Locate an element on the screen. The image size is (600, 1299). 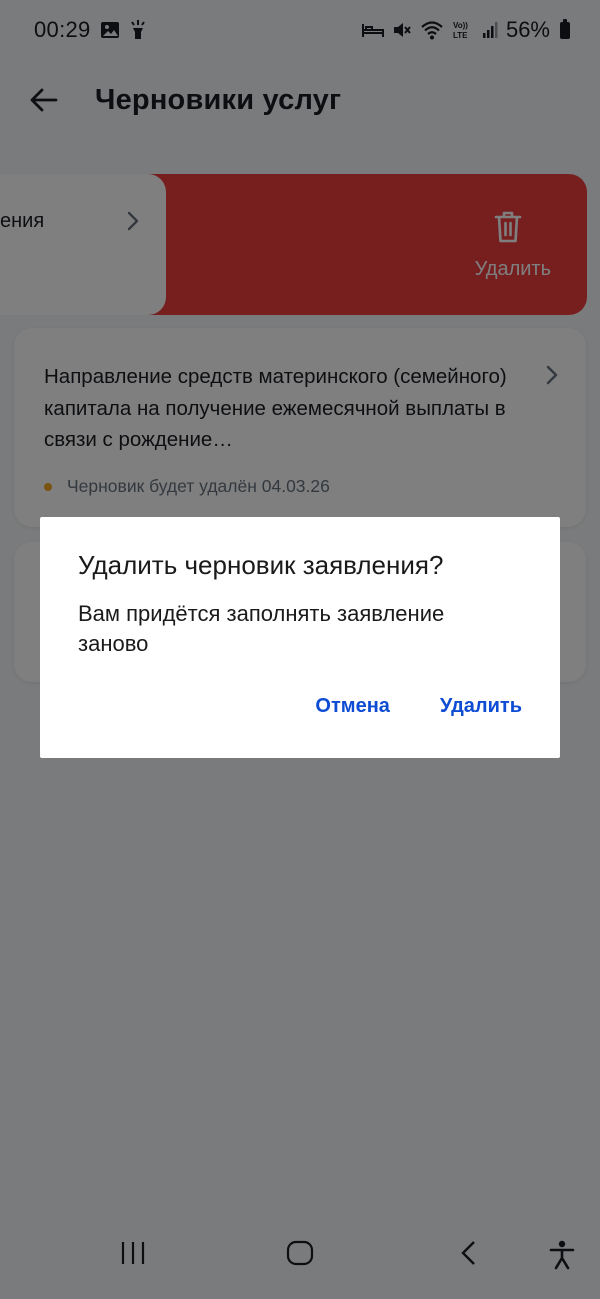
dialog-title: Удалить черновик заявления? is located at coordinates (261, 565).